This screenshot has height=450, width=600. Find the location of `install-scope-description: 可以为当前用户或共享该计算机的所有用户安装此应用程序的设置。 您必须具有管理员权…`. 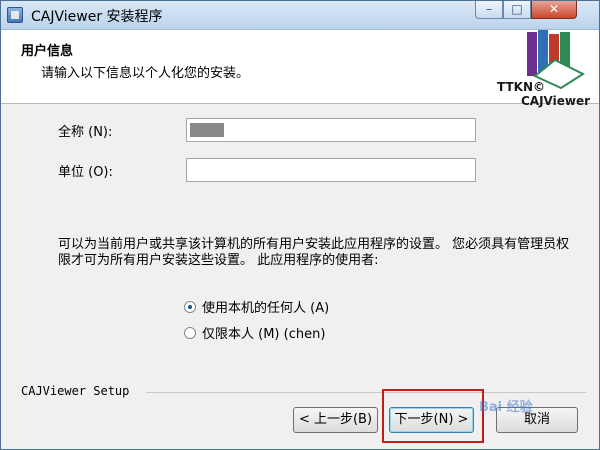

install-scope-description: 可以为当前用户或共享该计算机的所有用户安装此应用程序的设置。 您必须具有管理员权… is located at coordinates (314, 252).